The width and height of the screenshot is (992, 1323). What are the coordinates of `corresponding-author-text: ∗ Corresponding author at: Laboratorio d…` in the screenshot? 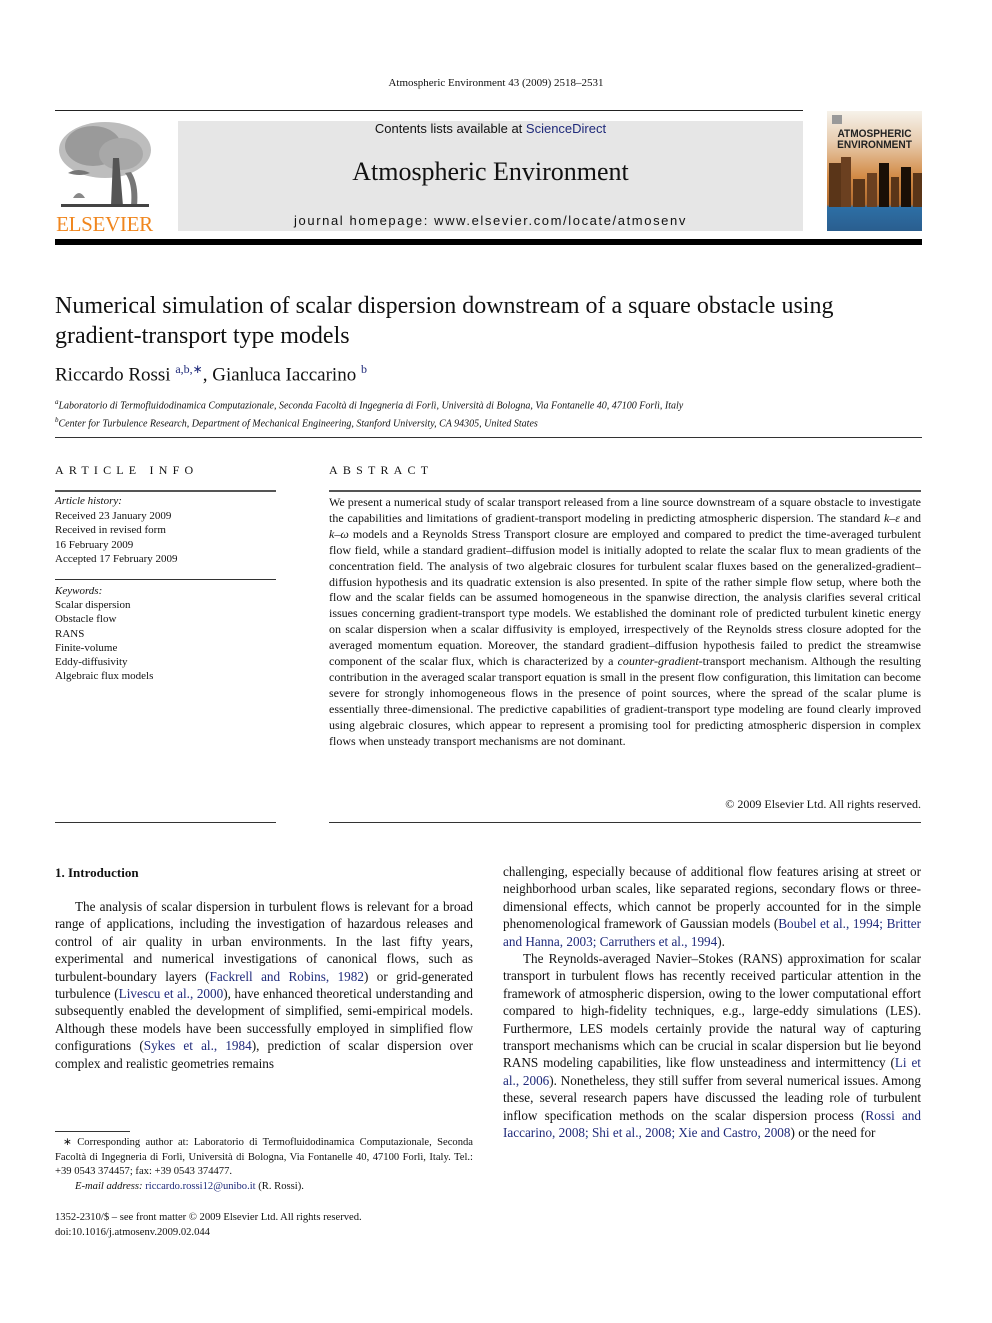 It's located at (264, 1157).